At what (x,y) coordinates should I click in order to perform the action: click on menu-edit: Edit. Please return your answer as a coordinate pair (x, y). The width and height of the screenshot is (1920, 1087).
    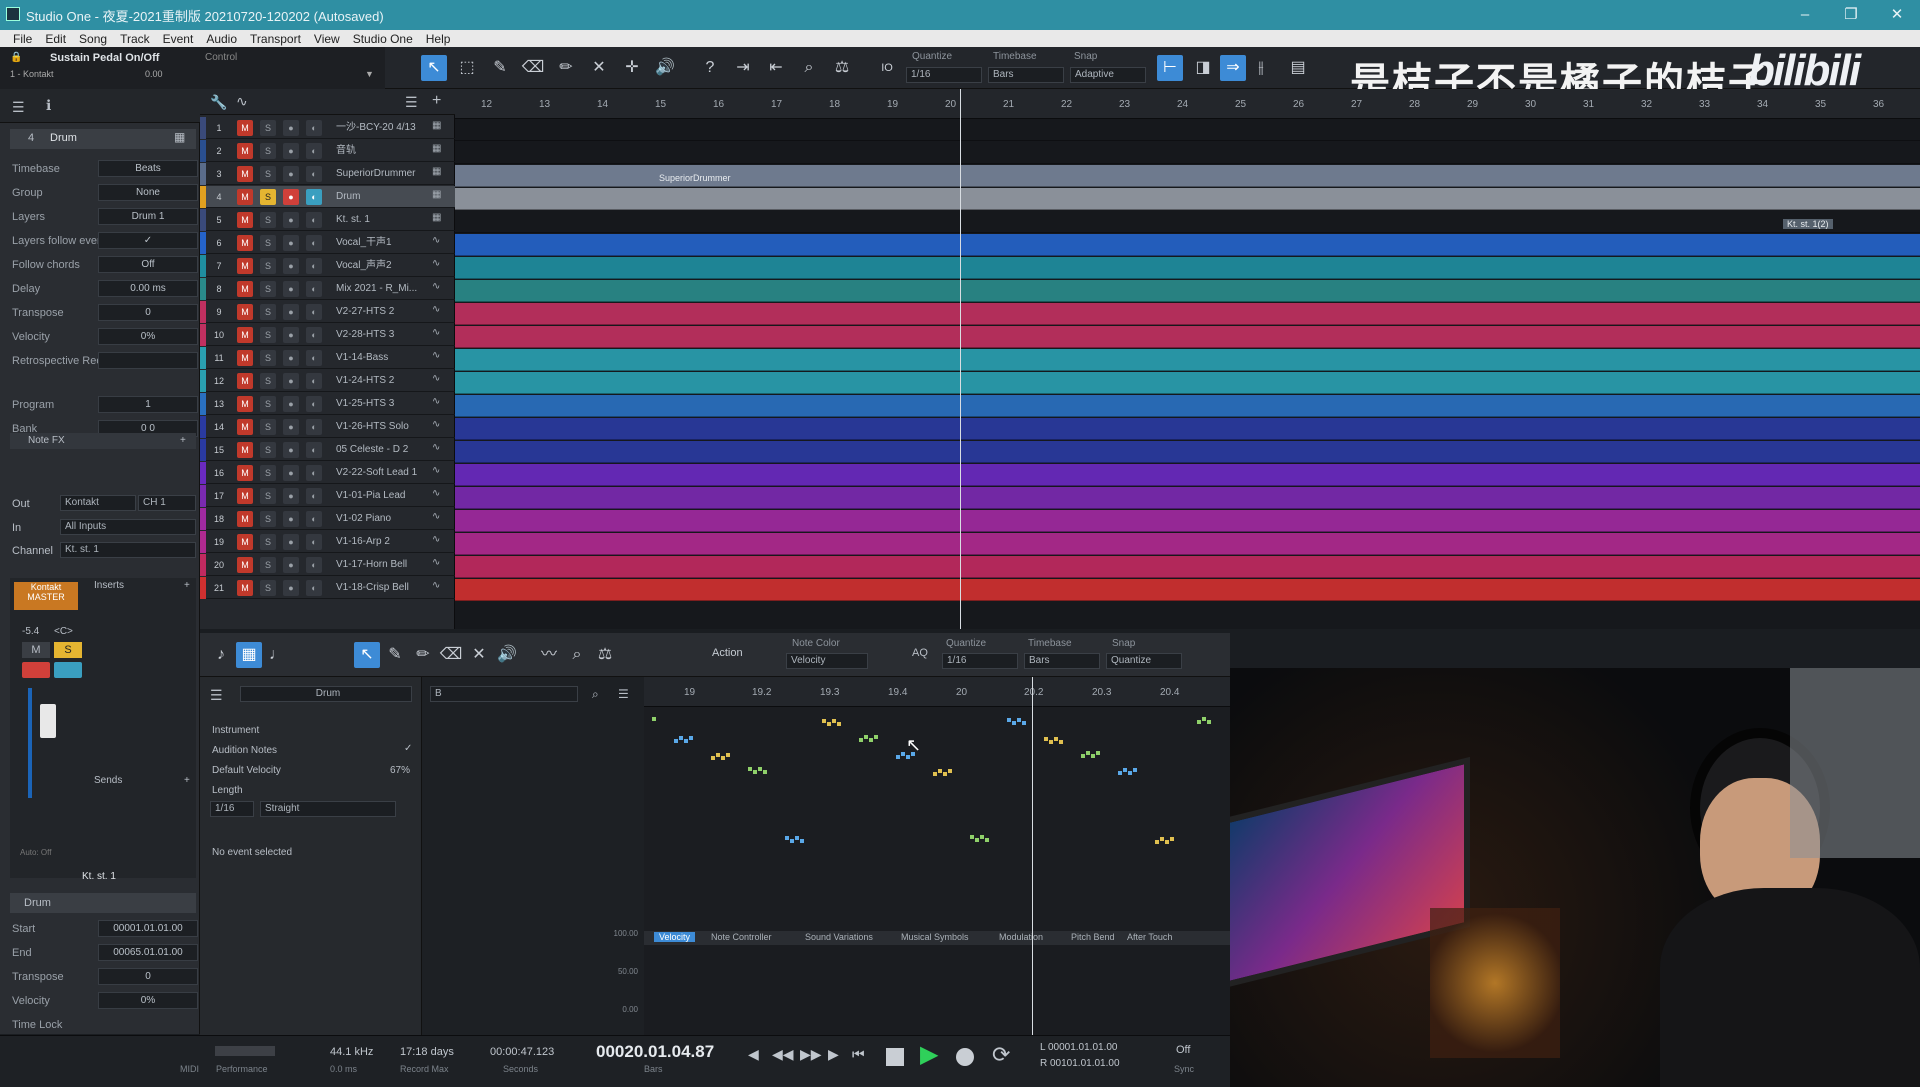
    Looking at the image, I should click on (55, 39).